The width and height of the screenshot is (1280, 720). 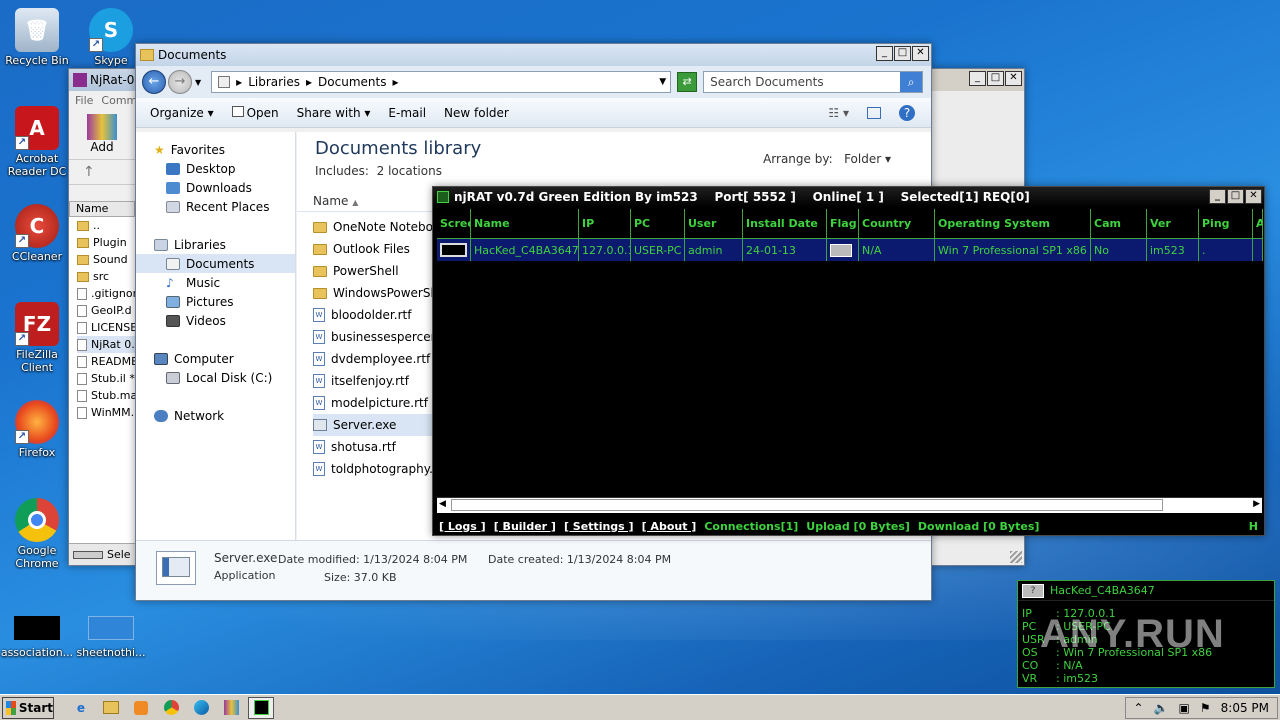 I want to click on column-header: Name, so click(x=525, y=224).